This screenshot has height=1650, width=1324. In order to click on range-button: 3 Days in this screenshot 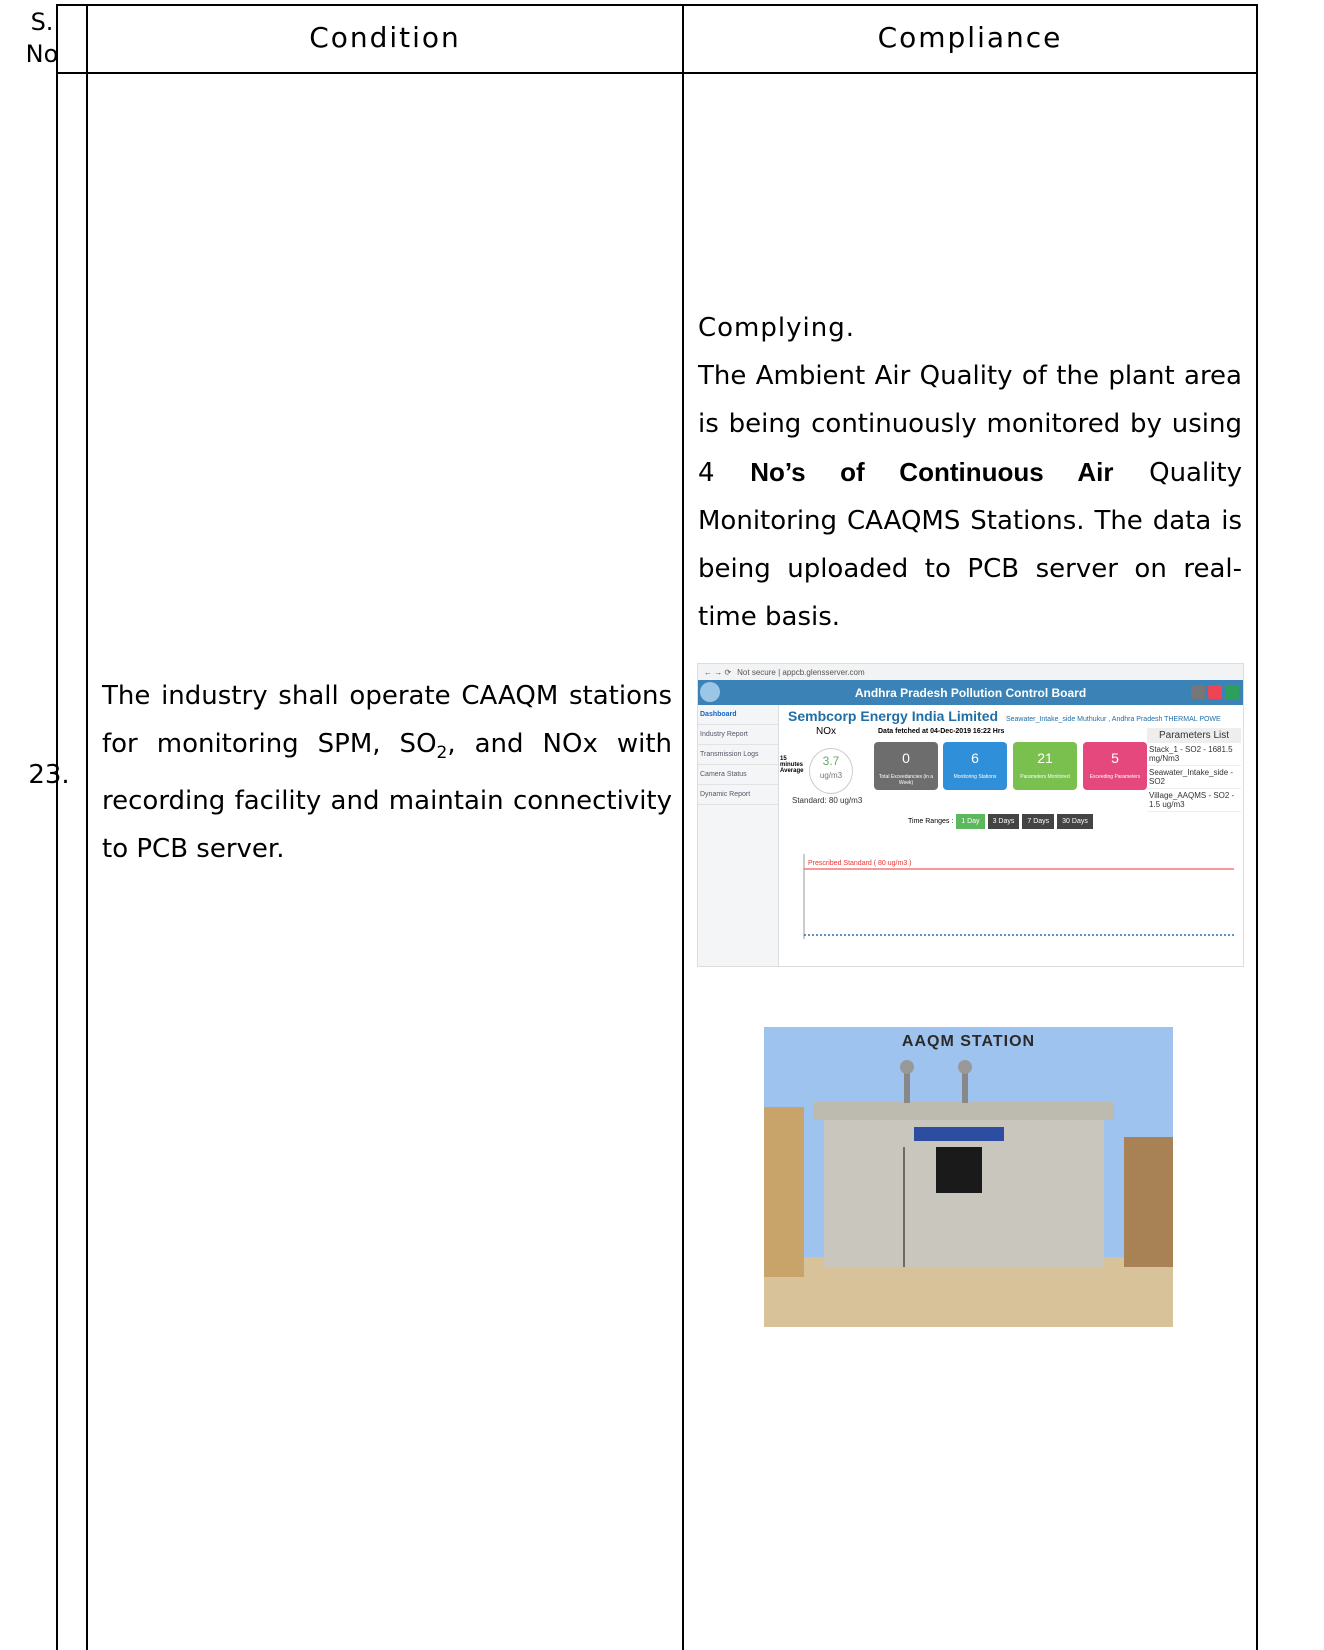, I will do `click(1003, 821)`.